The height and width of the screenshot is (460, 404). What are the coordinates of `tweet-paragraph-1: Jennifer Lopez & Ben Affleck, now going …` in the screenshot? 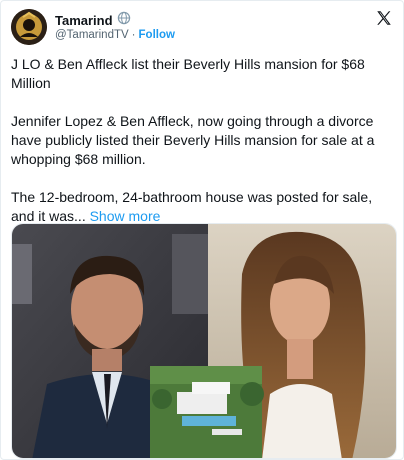 It's located at (193, 140).